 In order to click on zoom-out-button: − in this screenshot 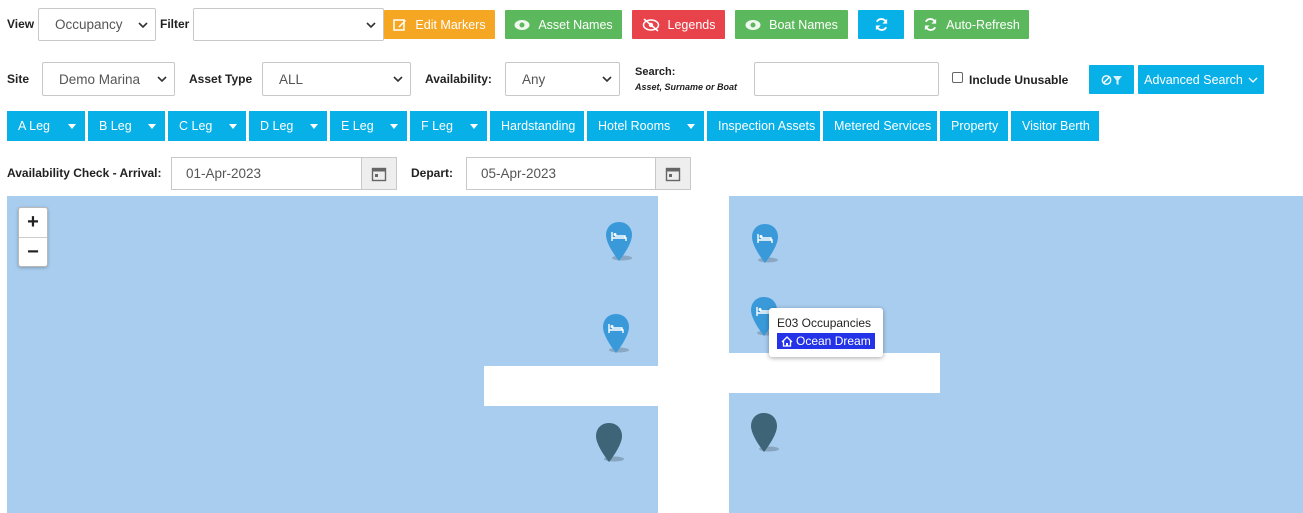, I will do `click(33, 252)`.